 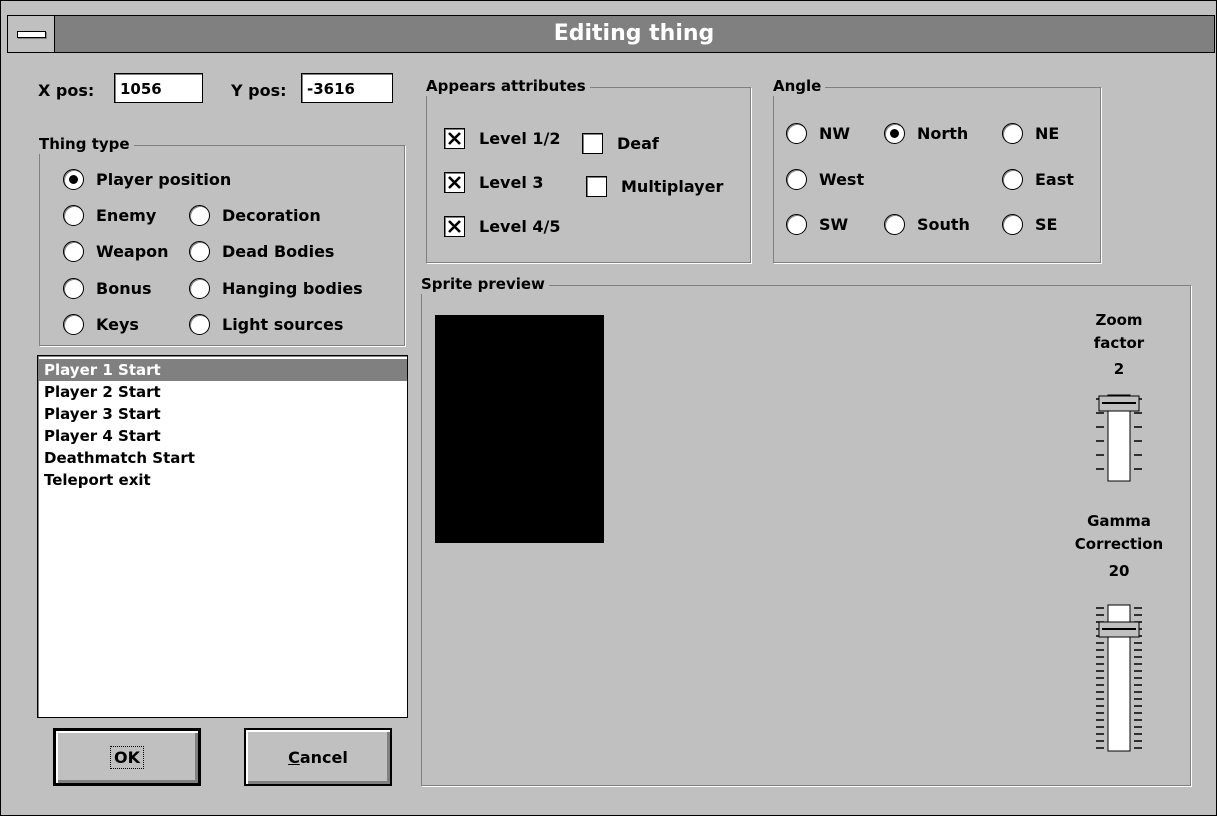 I want to click on sprite-preview-caption: Sprite preview, so click(x=485, y=284).